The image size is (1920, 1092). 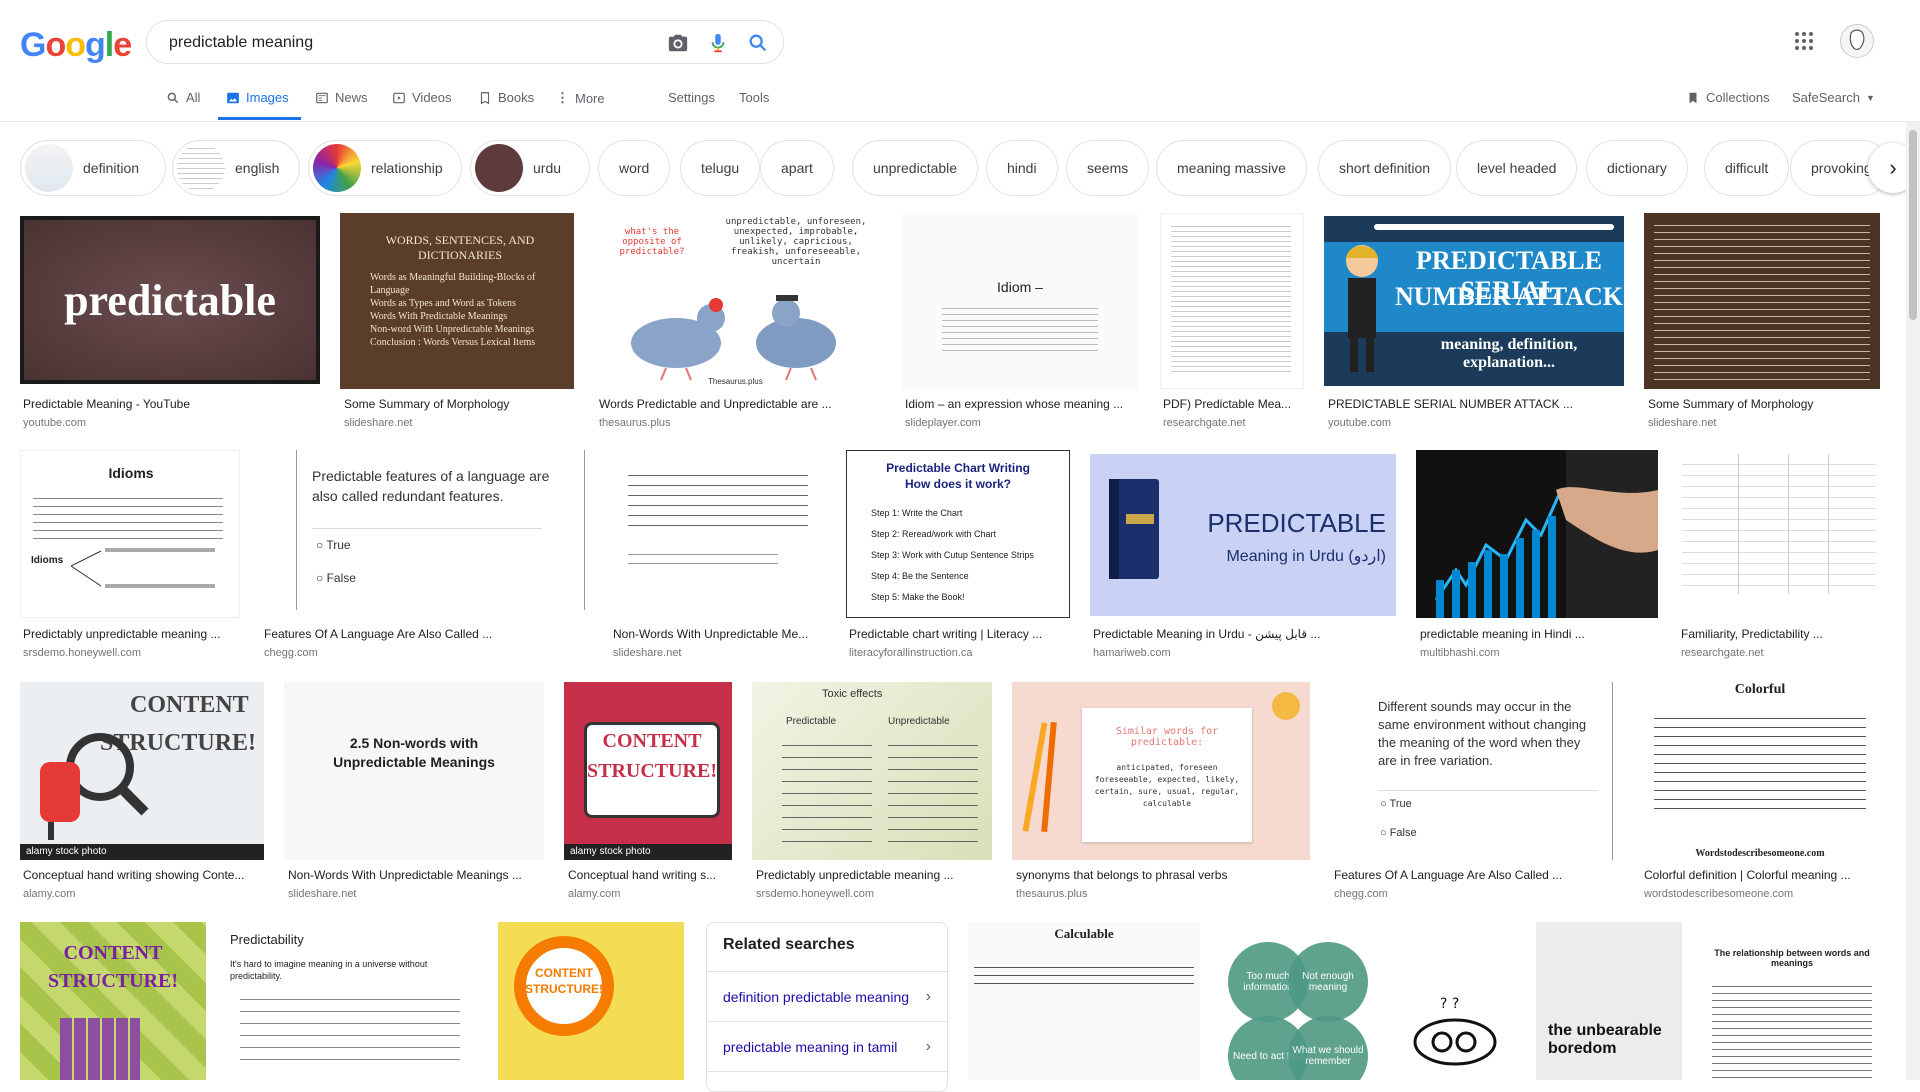 What do you see at coordinates (1804, 41) in the screenshot?
I see `apps-grid-icon` at bounding box center [1804, 41].